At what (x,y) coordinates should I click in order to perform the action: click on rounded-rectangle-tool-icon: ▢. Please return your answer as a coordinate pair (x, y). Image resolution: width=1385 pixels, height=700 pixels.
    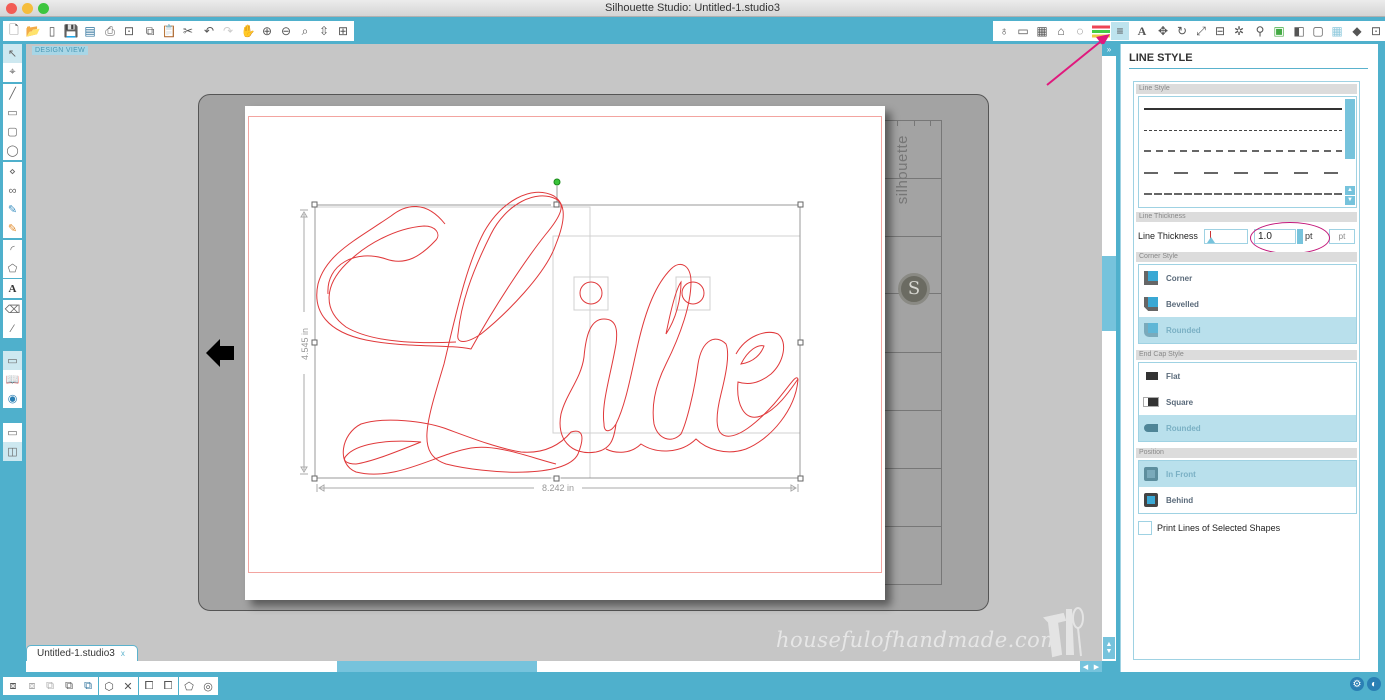
    Looking at the image, I should click on (12, 131).